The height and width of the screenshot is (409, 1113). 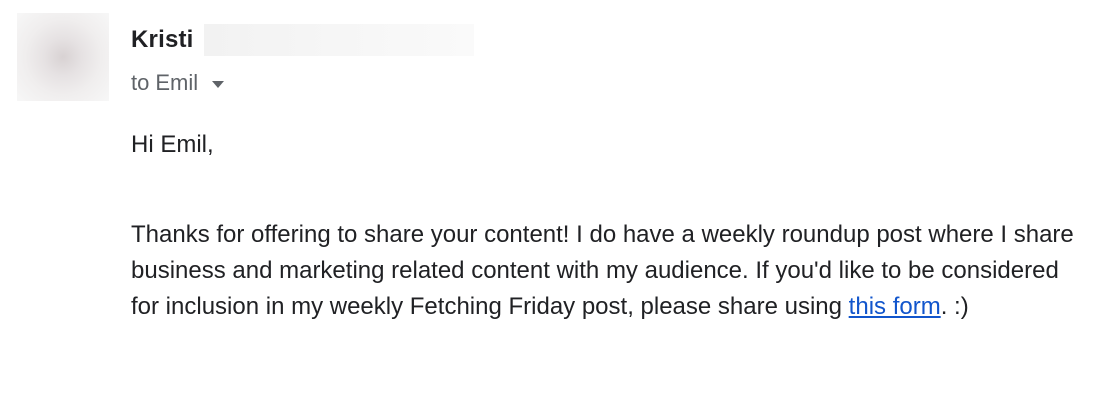 I want to click on sender-name: Kristi, so click(x=162, y=40).